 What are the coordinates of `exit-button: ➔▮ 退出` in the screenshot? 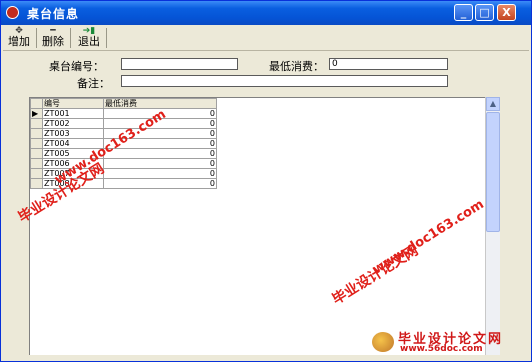 It's located at (89, 38).